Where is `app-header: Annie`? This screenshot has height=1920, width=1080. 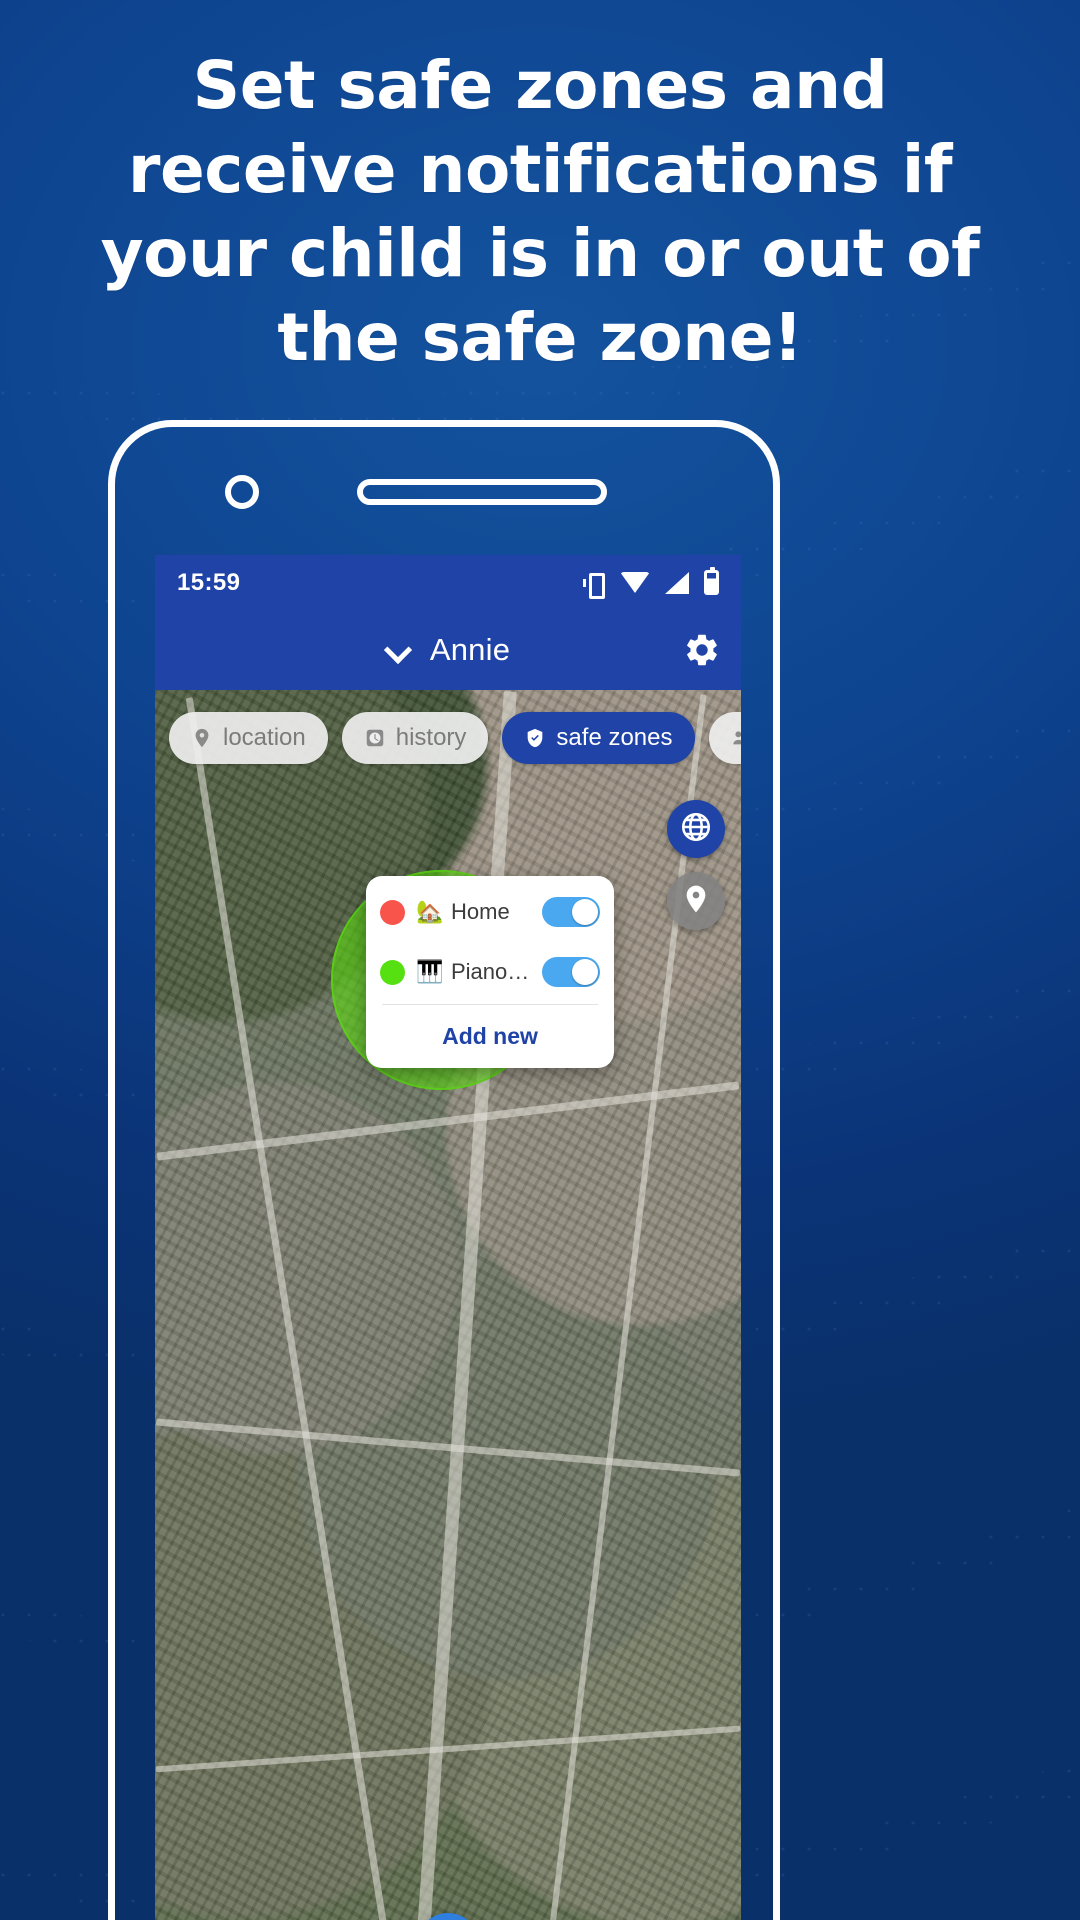 app-header: Annie is located at coordinates (448, 650).